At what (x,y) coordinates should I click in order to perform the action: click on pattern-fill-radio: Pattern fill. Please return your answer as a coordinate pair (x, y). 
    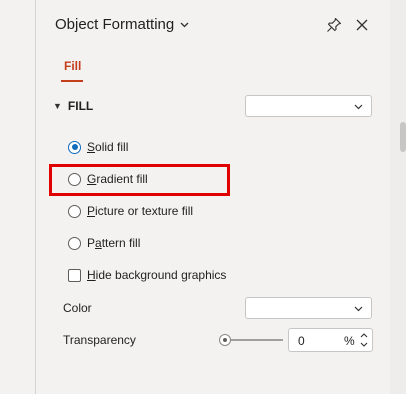
    Looking at the image, I should click on (104, 243).